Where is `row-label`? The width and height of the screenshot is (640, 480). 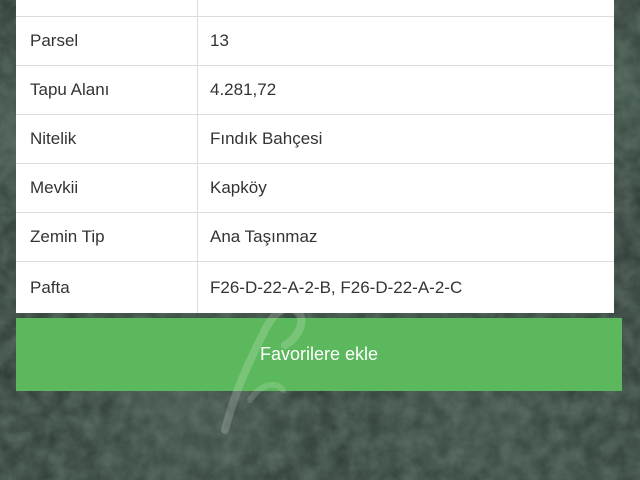
row-label is located at coordinates (107, 8).